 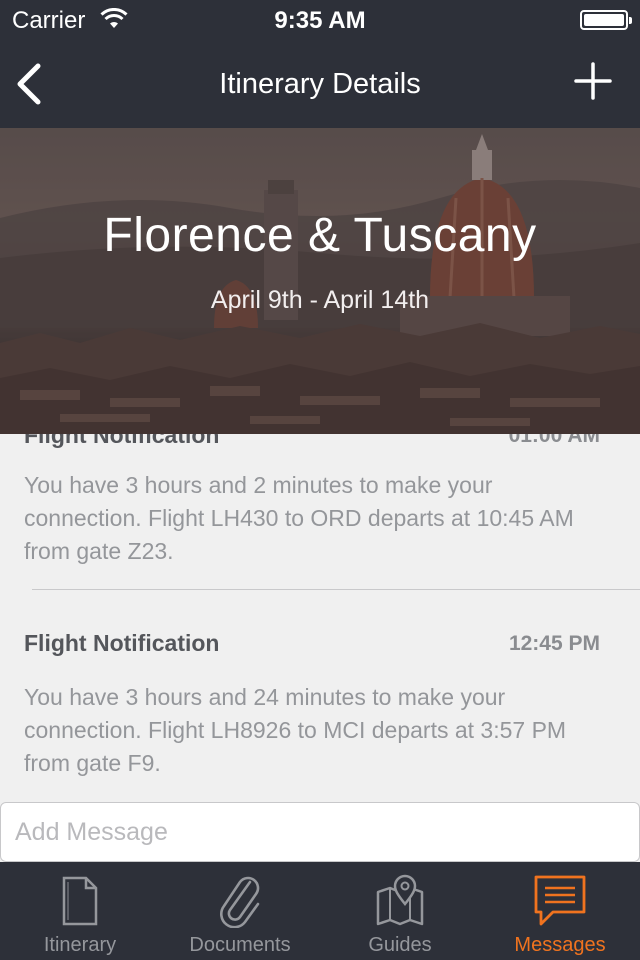 I want to click on tab-guides: Guides, so click(x=400, y=911).